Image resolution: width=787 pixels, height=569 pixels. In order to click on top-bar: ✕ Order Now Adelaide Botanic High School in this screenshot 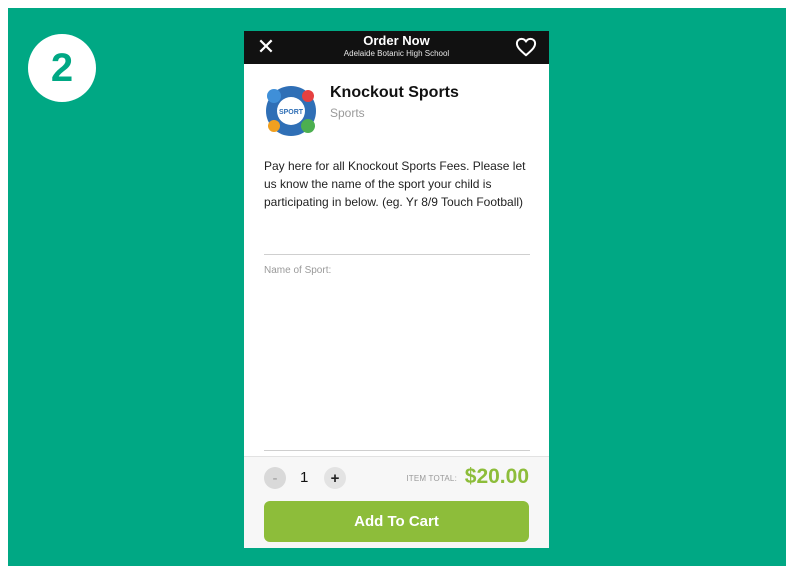, I will do `click(396, 47)`.